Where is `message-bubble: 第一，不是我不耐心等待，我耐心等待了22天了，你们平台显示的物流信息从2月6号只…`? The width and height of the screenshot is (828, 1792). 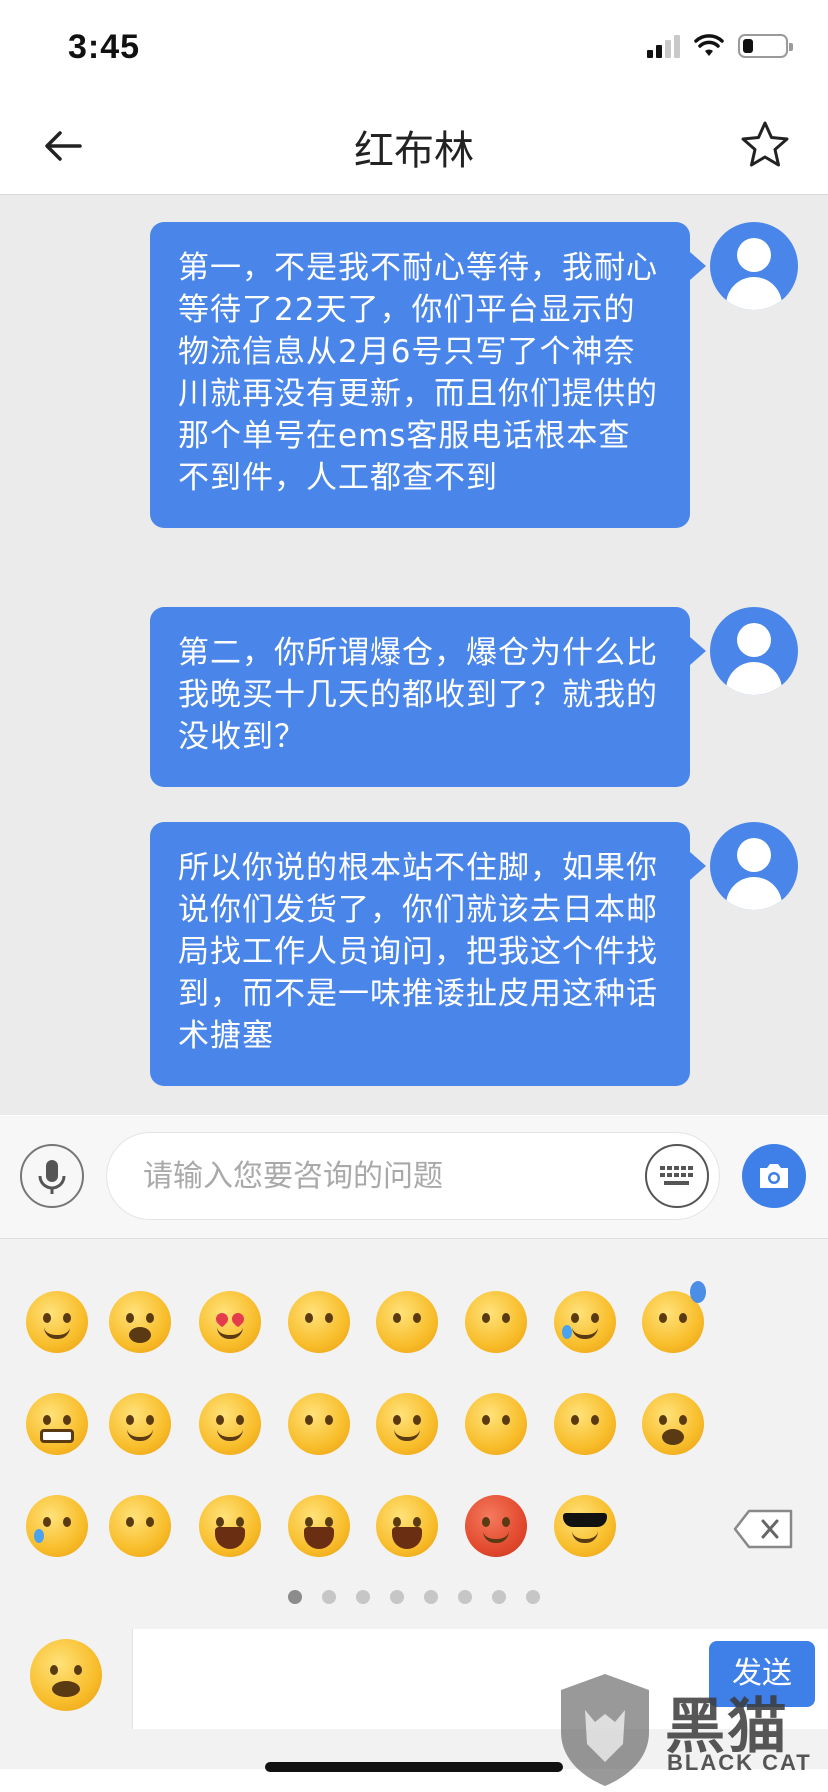
message-bubble: 第一，不是我不耐心等待，我耐心等待了22天了，你们平台显示的物流信息从2月6号只… is located at coordinates (428, 375).